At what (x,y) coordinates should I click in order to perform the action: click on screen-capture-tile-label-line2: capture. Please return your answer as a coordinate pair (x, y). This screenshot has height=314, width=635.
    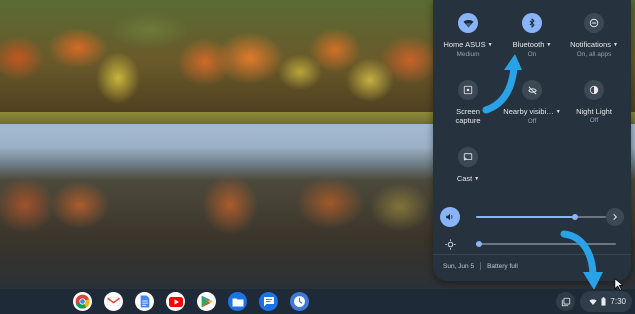
    Looking at the image, I should click on (468, 120).